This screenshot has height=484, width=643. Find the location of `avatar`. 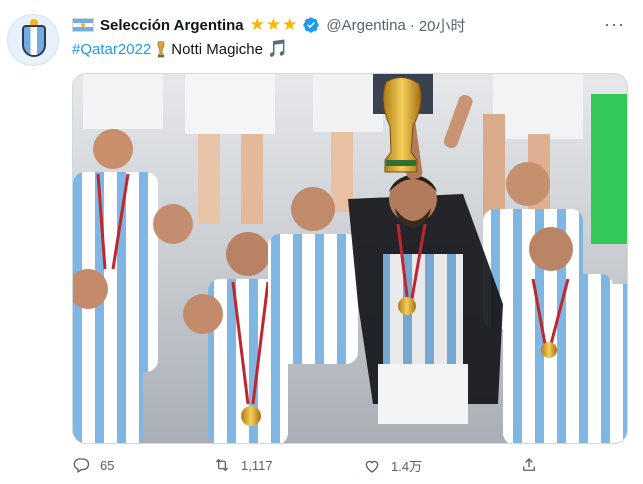

avatar is located at coordinates (33, 40).